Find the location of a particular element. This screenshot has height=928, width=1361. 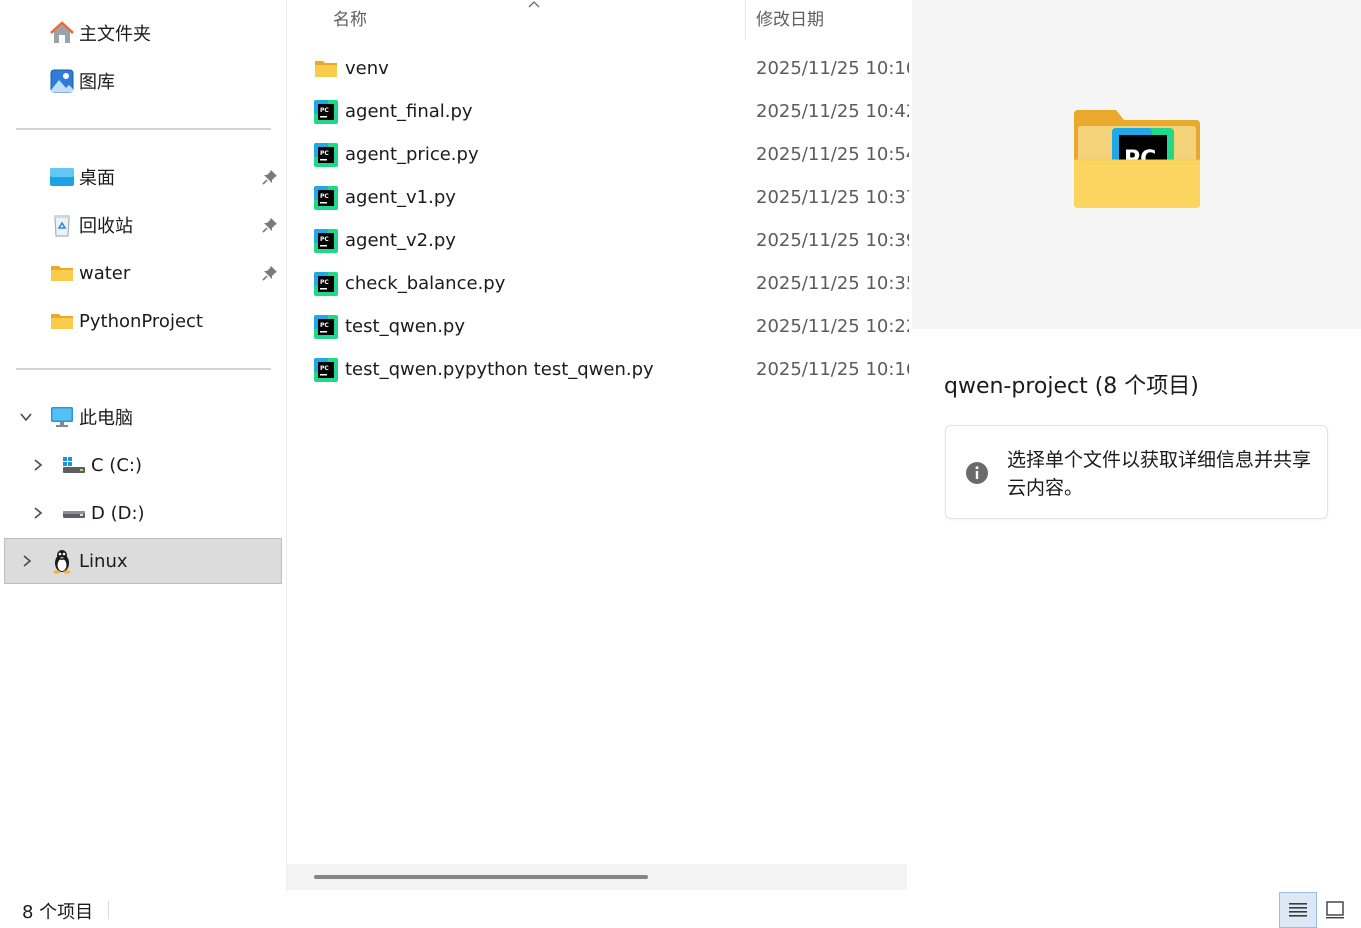

sidebar-item-pythonproject: PythonProject is located at coordinates (143, 321).